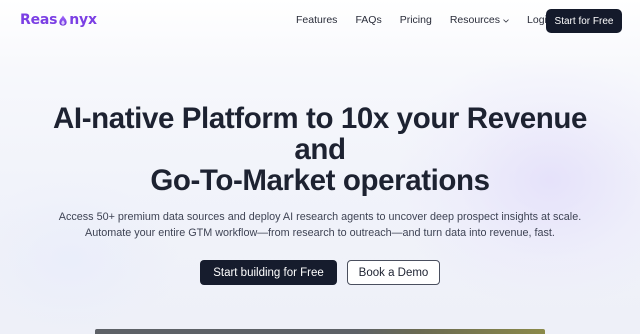 This screenshot has height=334, width=640. I want to click on nav-resources-label: Resources, so click(475, 20).